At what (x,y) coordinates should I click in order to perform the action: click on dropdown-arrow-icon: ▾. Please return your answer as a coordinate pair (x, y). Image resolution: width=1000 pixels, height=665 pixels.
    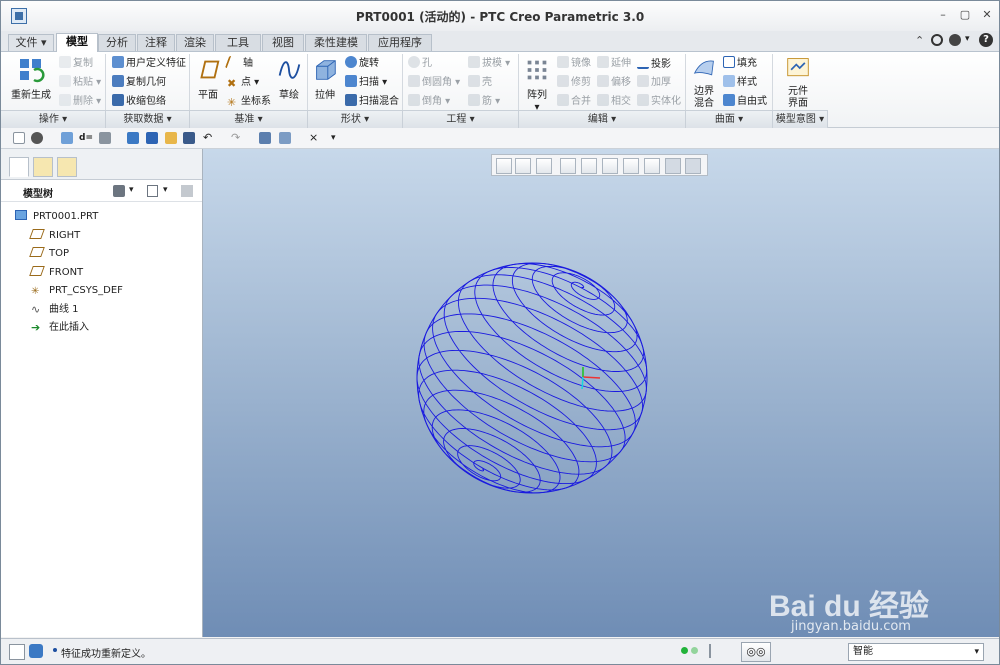
    Looking at the image, I should click on (967, 39).